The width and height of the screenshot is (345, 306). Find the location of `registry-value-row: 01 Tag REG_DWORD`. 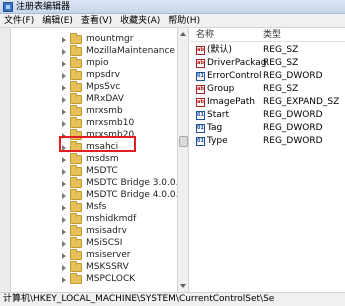

registry-value-row: 01 Tag REG_DWORD is located at coordinates (267, 128).